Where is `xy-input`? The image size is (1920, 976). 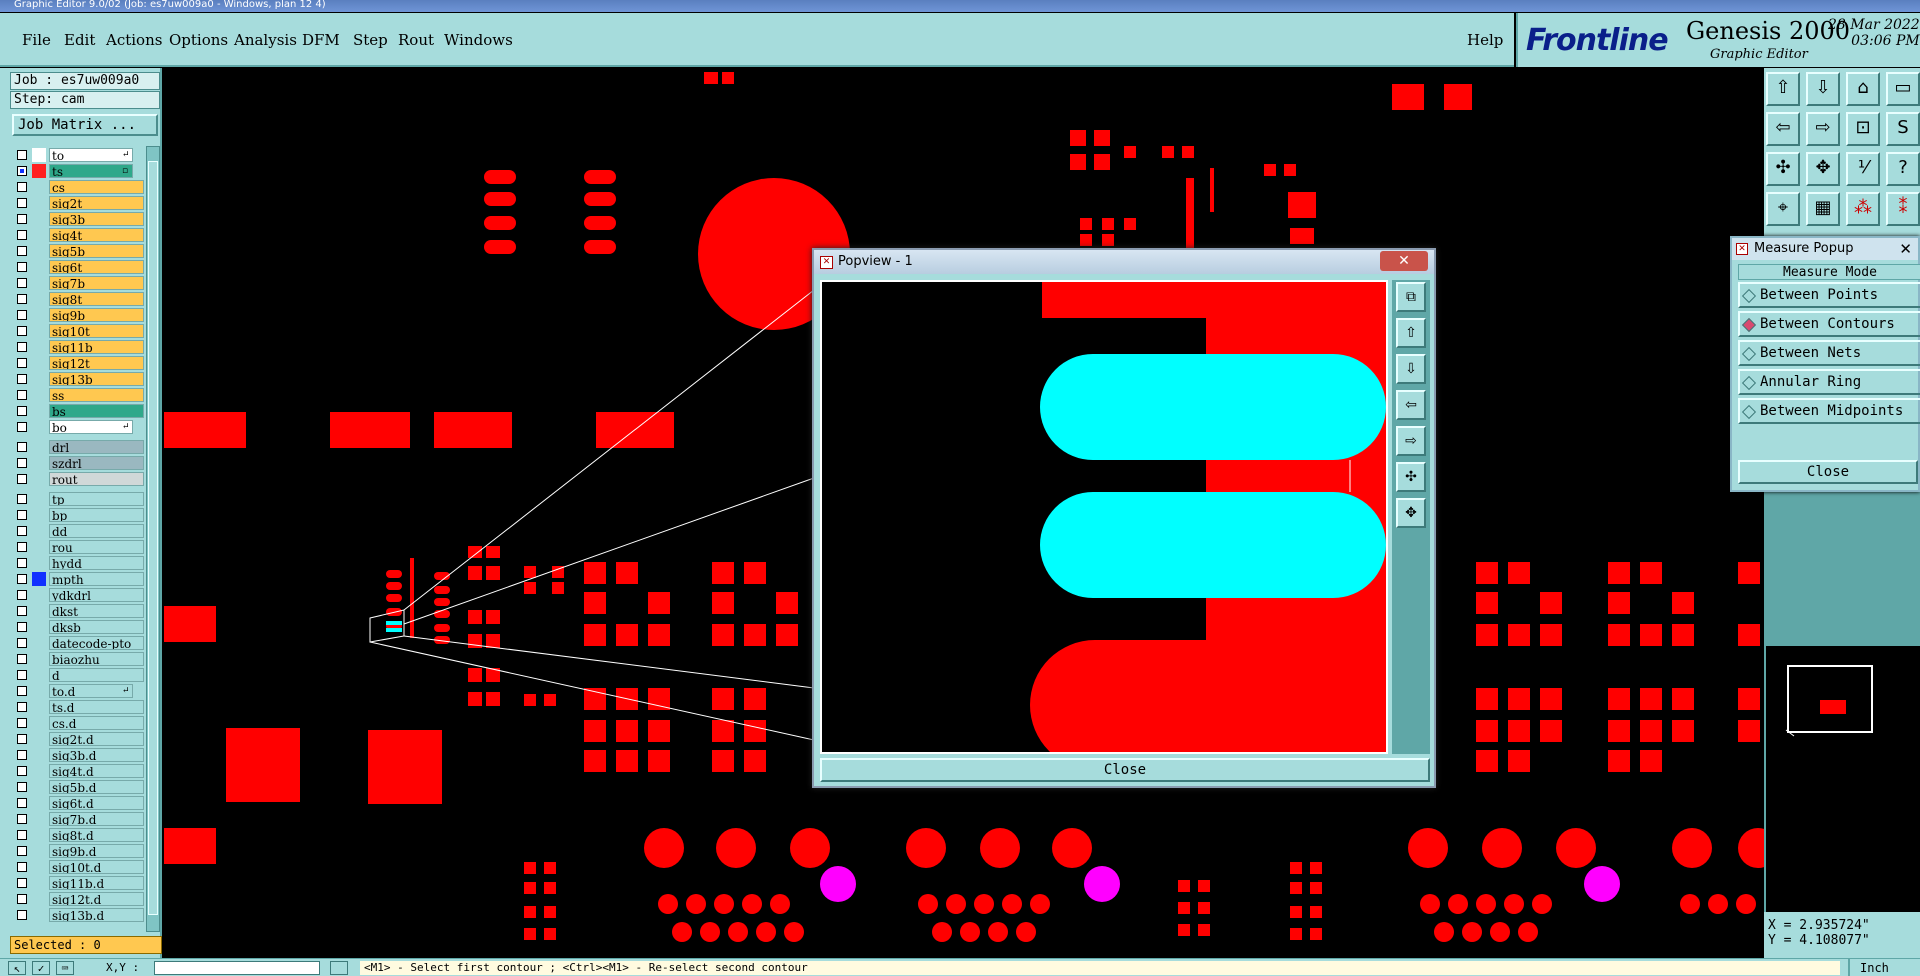
xy-input is located at coordinates (237, 968).